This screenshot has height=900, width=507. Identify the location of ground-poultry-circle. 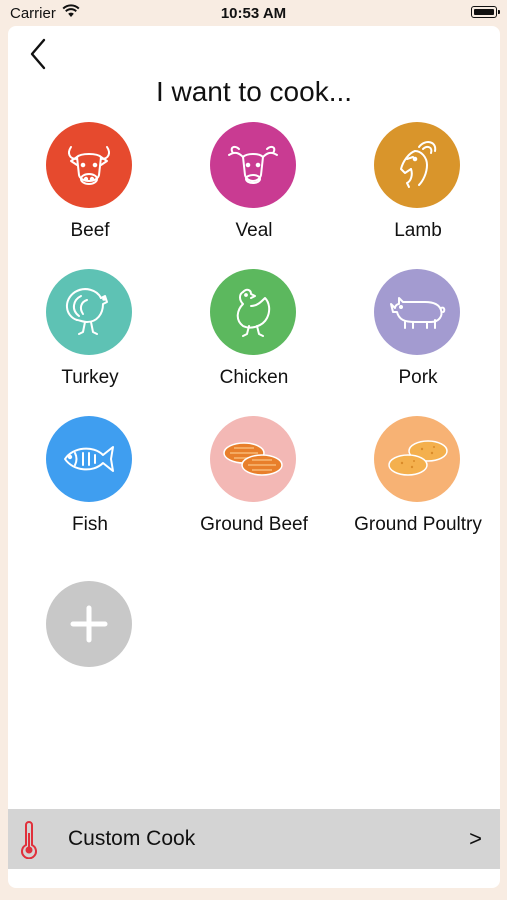
(417, 459).